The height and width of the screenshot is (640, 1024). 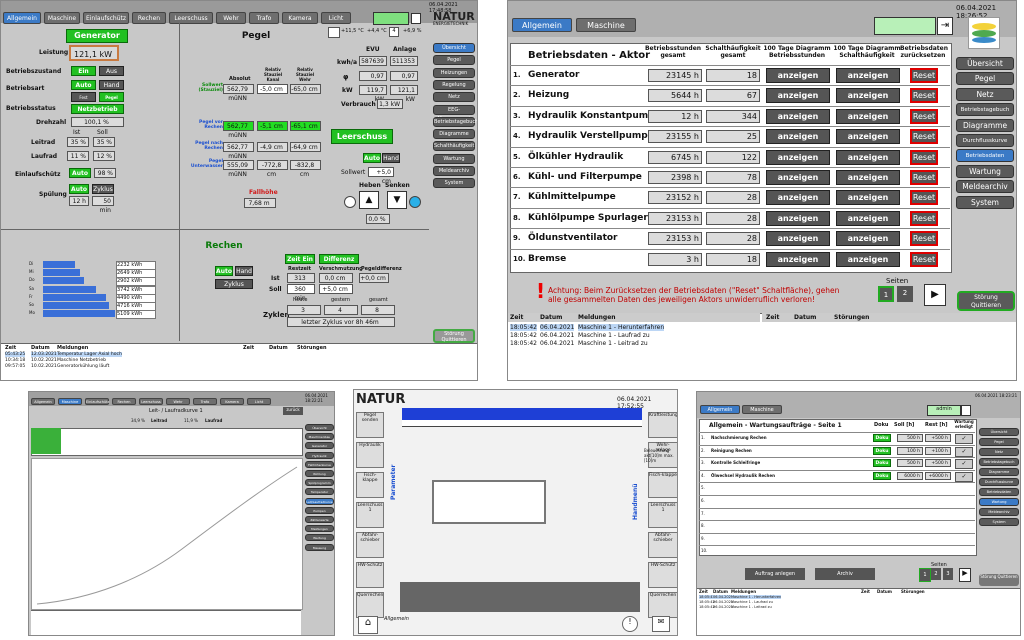 I want to click on right-menu-6: Querrechen, so click(x=662, y=605).